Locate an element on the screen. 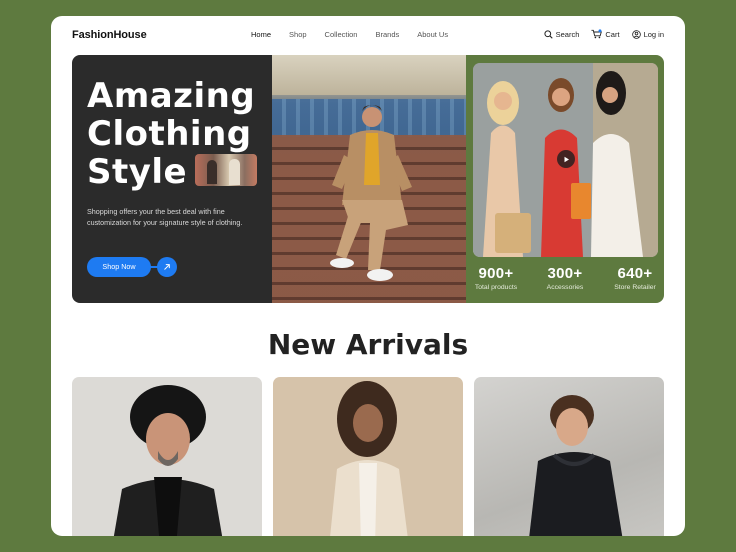 Image resolution: width=736 pixels, height=552 pixels. stat-label: Accessories is located at coordinates (565, 287).